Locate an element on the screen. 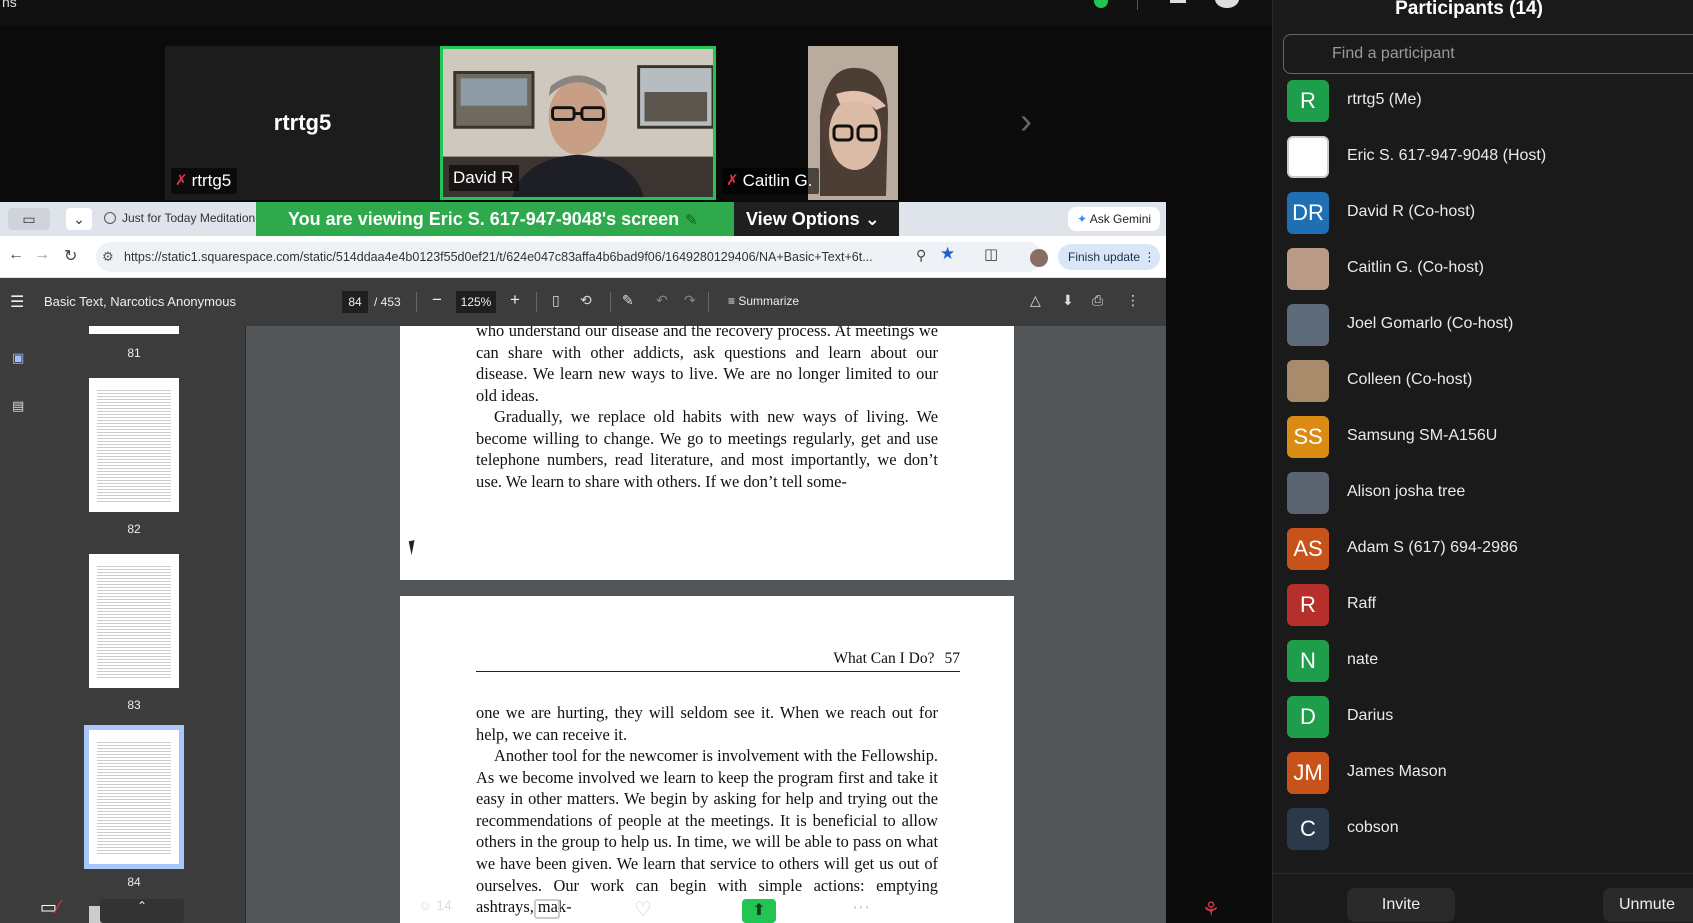 Image resolution: width=1693 pixels, height=923 pixels. name-tag-label: rtrtg5 is located at coordinates (211, 180).